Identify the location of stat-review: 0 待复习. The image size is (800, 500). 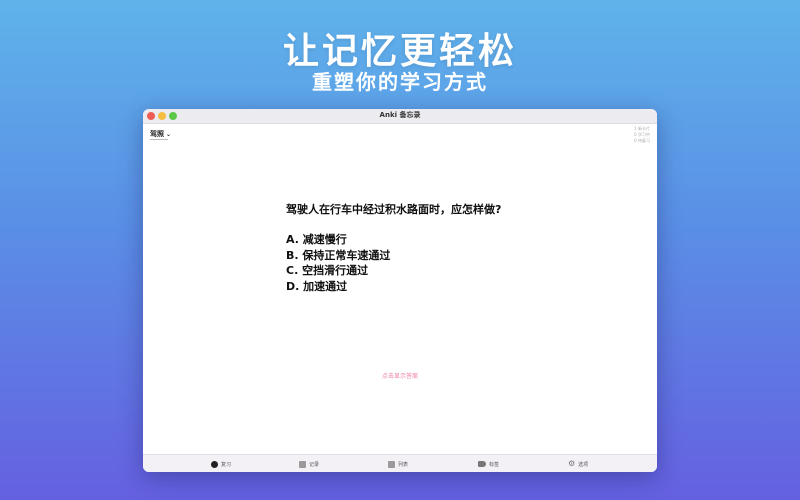
(642, 140).